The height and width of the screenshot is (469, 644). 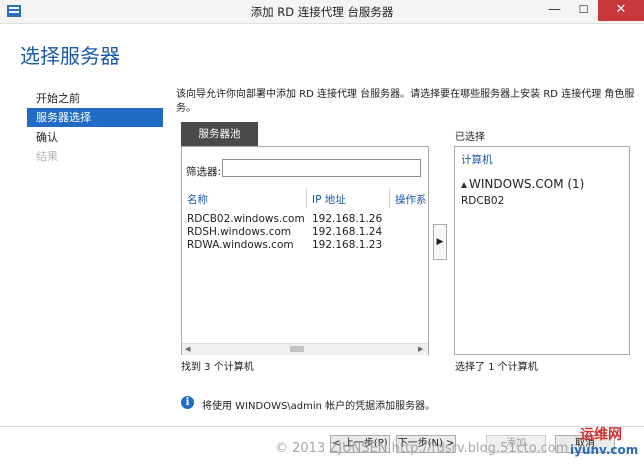 I want to click on server-name: RDWA.windows.com, so click(x=240, y=245).